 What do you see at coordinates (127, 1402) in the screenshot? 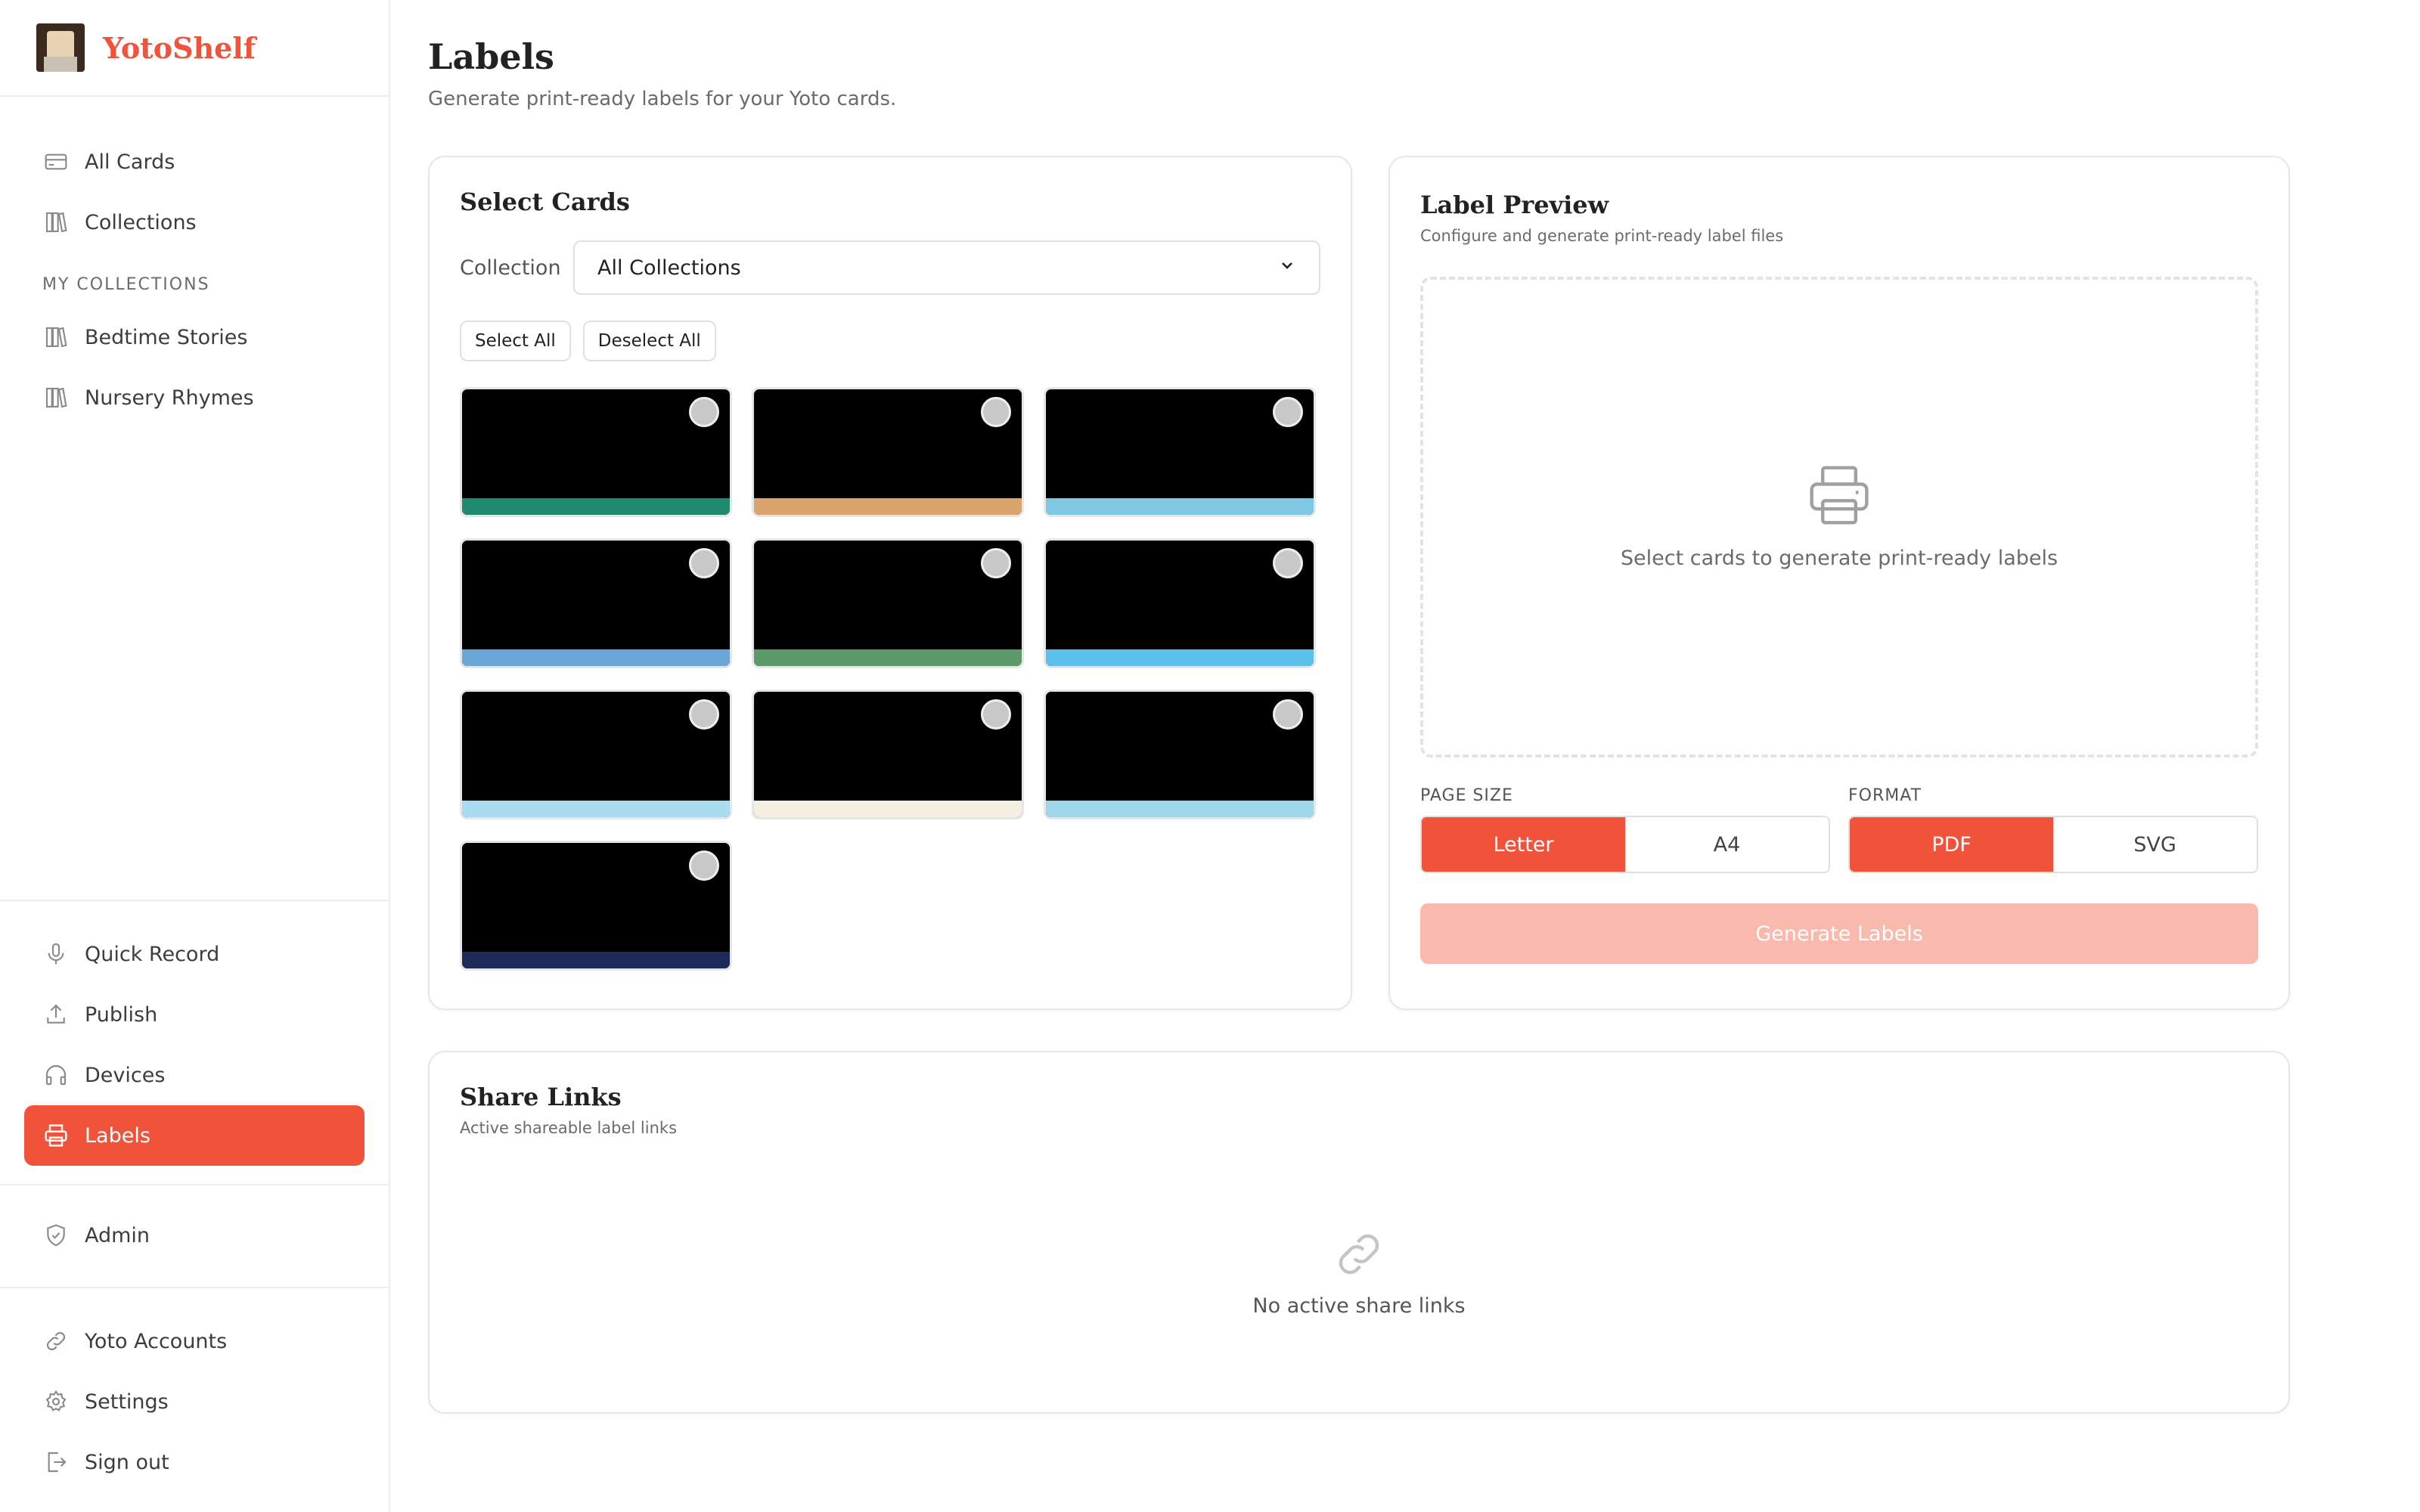
I see `sidebar-item-label: Settings` at bounding box center [127, 1402].